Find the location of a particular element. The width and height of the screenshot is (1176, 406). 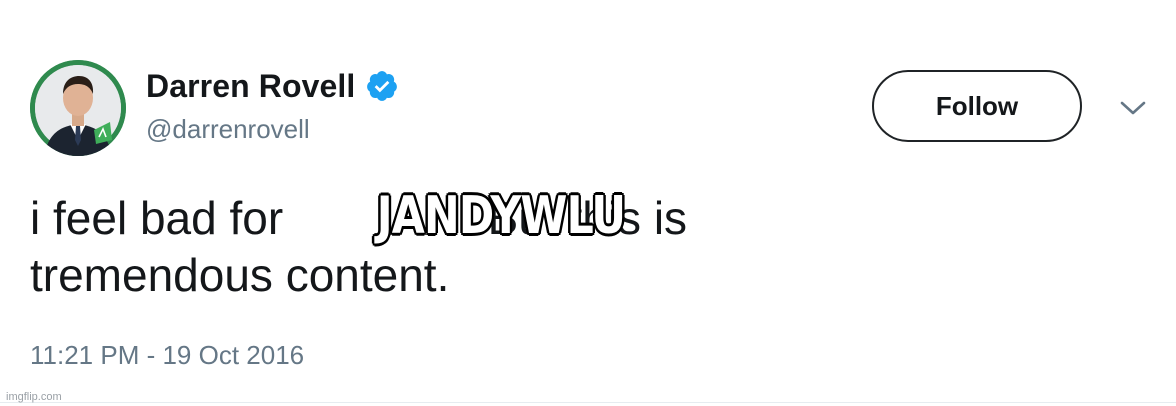

follow-button: Follow is located at coordinates (977, 106).